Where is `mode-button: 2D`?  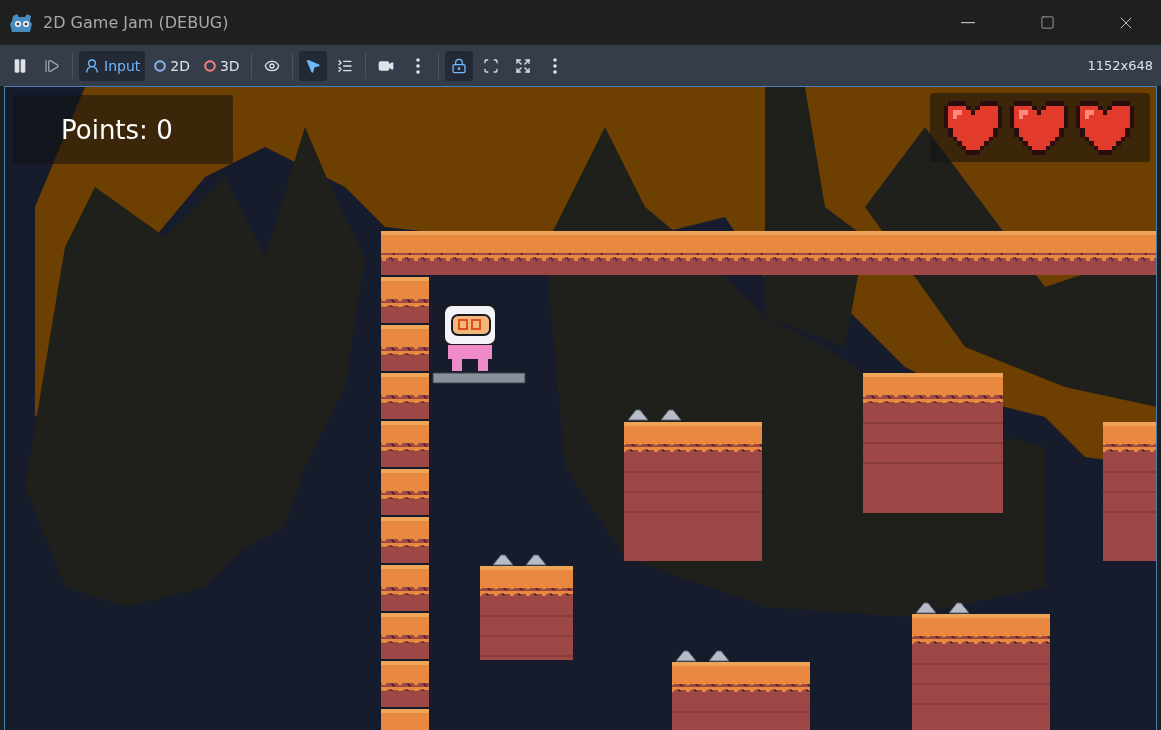 mode-button: 2D is located at coordinates (172, 65).